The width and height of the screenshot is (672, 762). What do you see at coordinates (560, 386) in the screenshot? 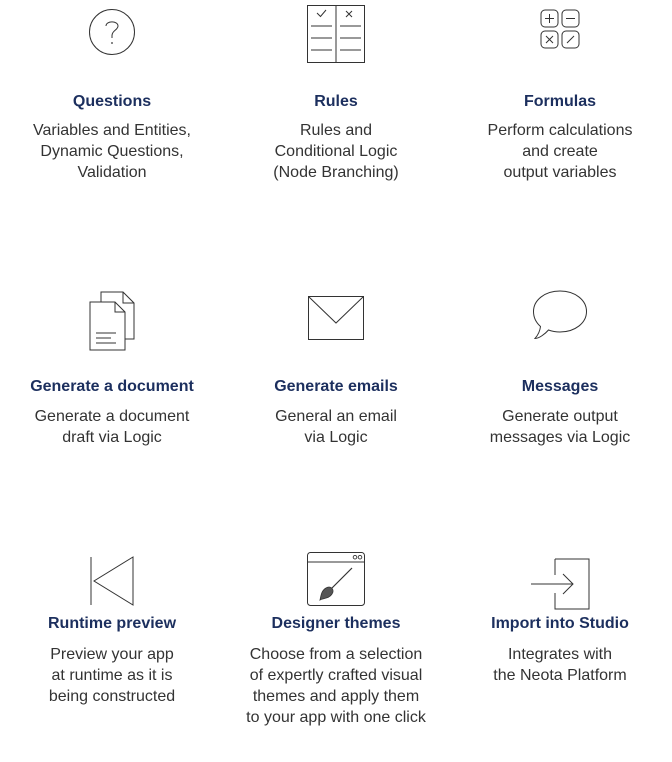
I see `feature-title: Messages` at bounding box center [560, 386].